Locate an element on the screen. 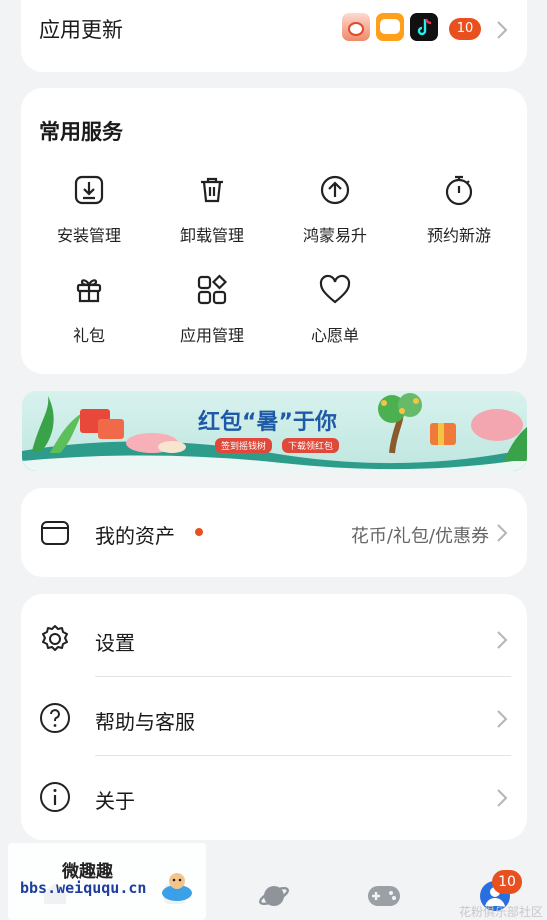  planet-icon is located at coordinates (274, 898).